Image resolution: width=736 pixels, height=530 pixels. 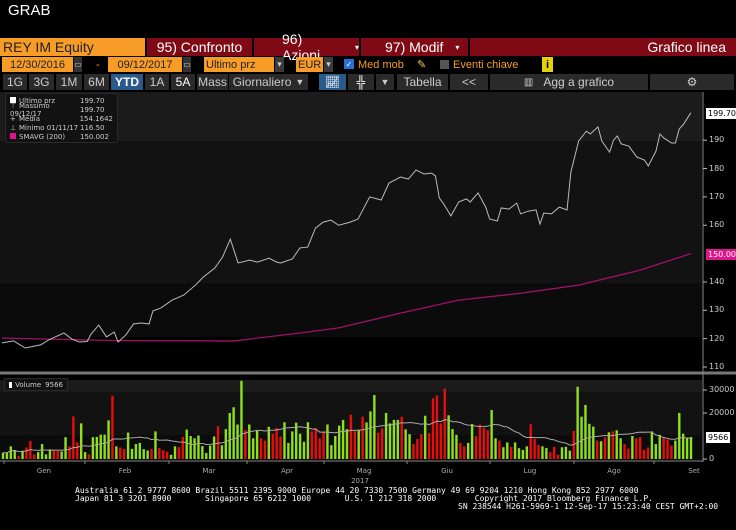 What do you see at coordinates (94, 136) in the screenshot?
I see `legend-value: 150.002` at bounding box center [94, 136].